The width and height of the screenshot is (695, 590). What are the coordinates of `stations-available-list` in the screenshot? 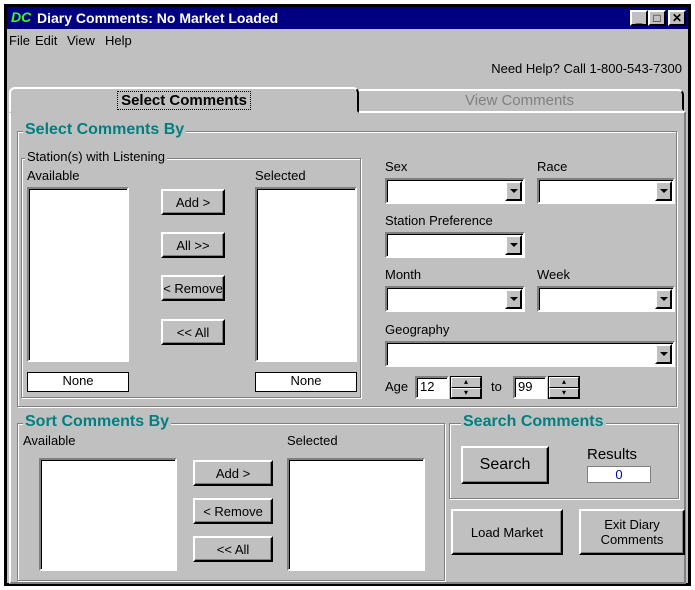 It's located at (78, 274).